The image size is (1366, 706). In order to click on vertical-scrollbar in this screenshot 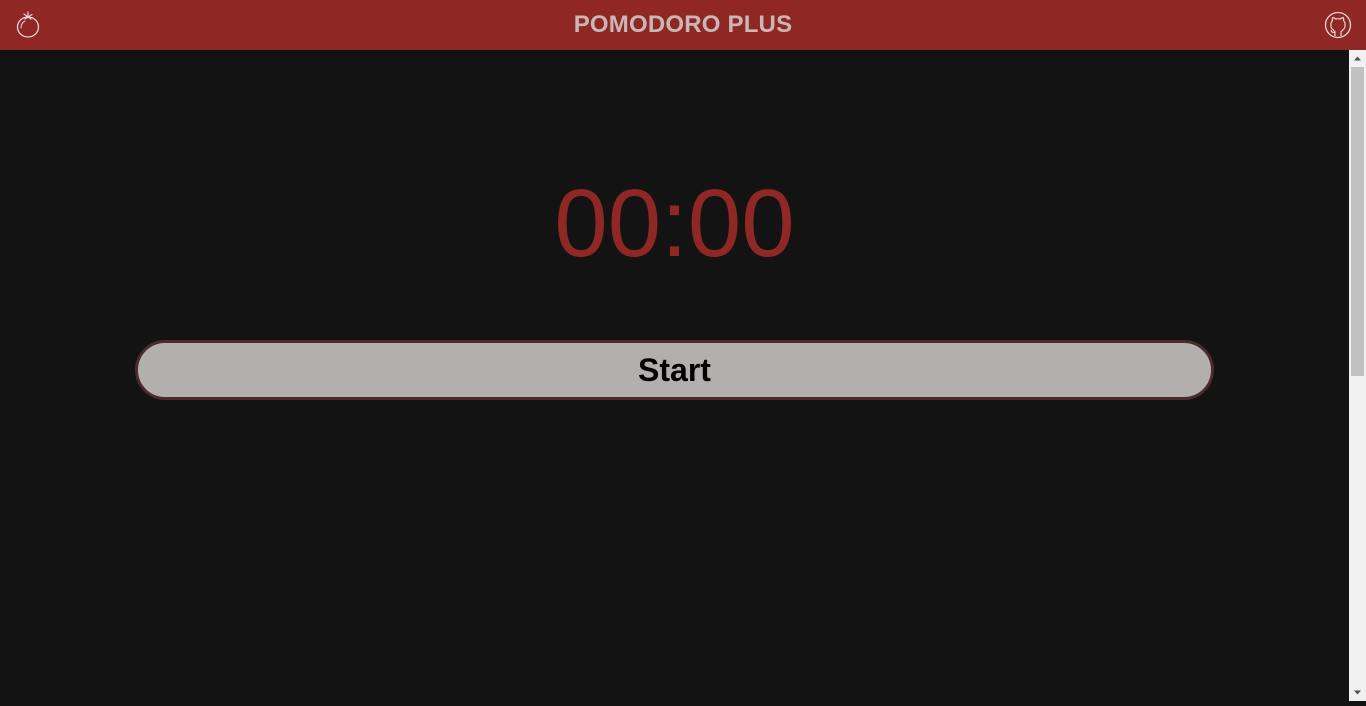, I will do `click(1357, 375)`.